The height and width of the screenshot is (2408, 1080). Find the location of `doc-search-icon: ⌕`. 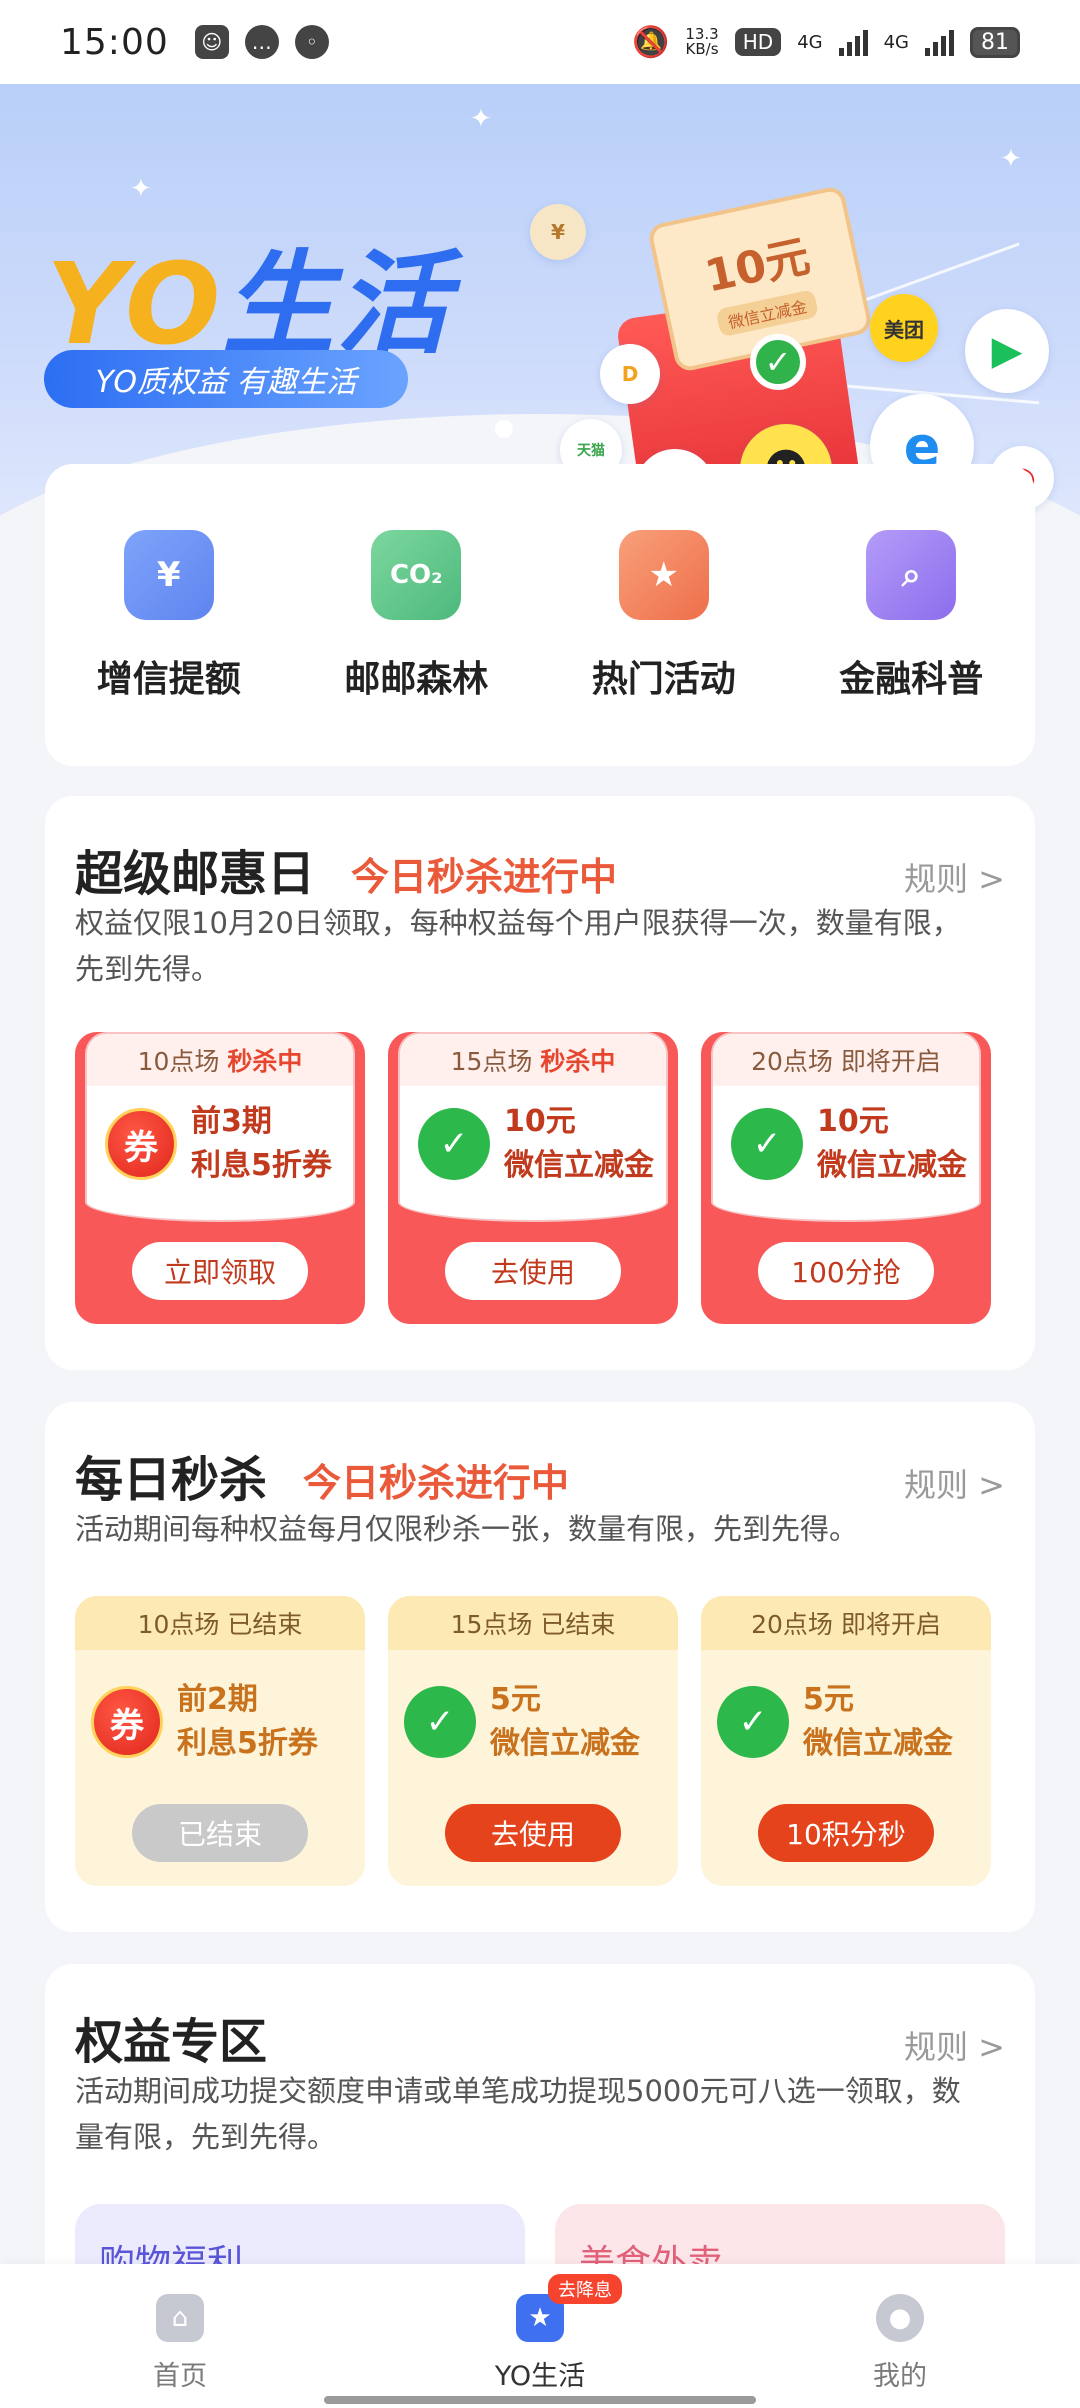

doc-search-icon: ⌕ is located at coordinates (911, 575).